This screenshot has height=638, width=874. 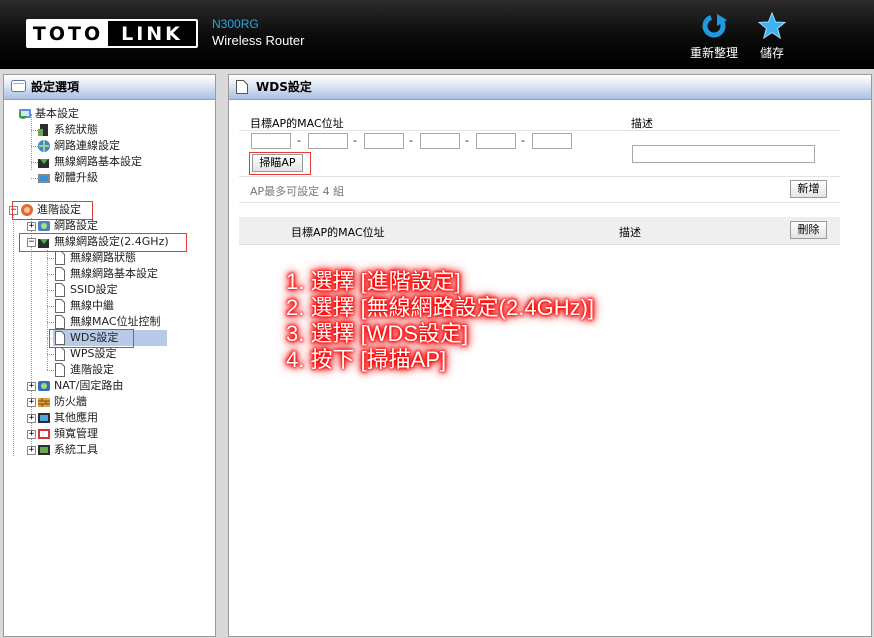 What do you see at coordinates (103, 257) in the screenshot?
I see `tree-label: 無線網路狀態` at bounding box center [103, 257].